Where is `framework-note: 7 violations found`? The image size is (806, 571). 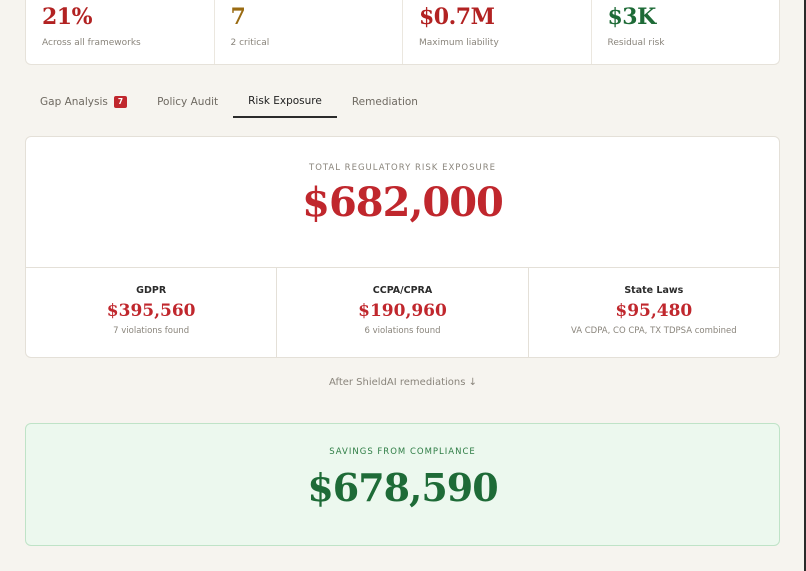
framework-note: 7 violations found is located at coordinates (151, 331).